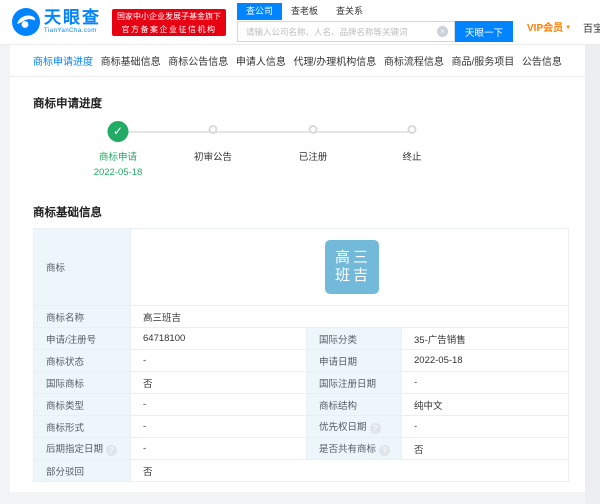 The width and height of the screenshot is (600, 504). I want to click on table-row: 商标状态 - 申请日期 2022-05-18, so click(301, 360).